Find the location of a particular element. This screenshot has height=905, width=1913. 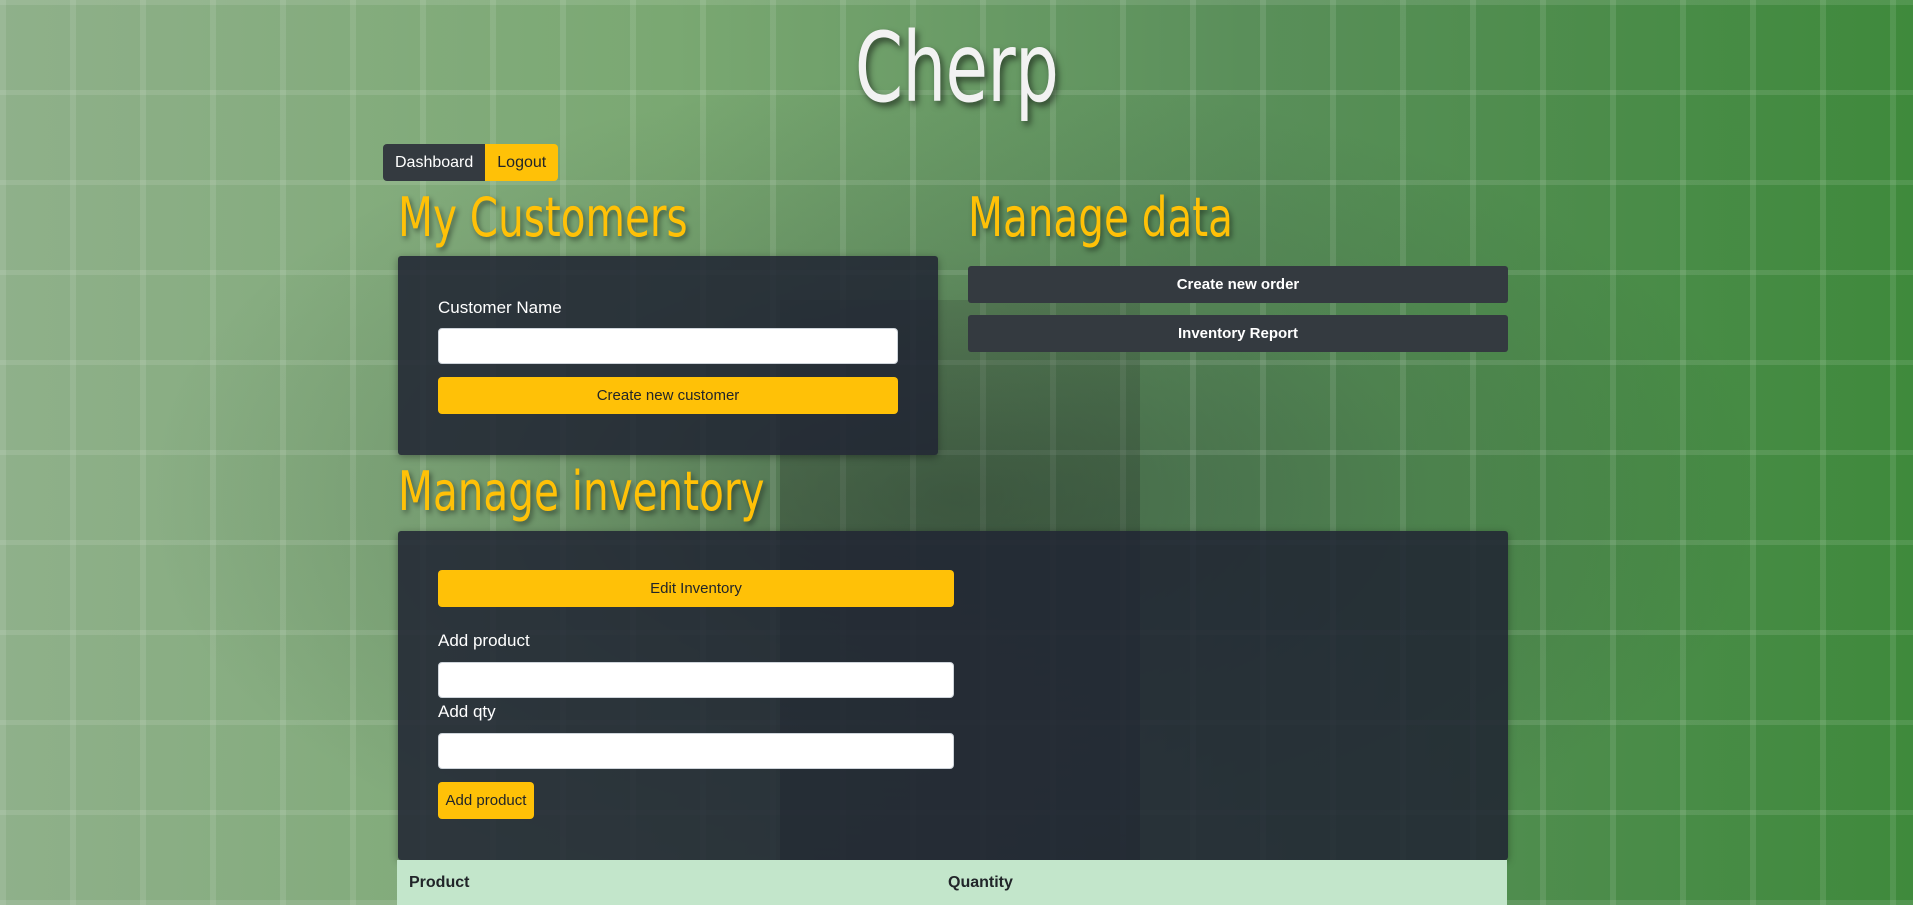

add-qty-label: Add qty is located at coordinates (467, 711).